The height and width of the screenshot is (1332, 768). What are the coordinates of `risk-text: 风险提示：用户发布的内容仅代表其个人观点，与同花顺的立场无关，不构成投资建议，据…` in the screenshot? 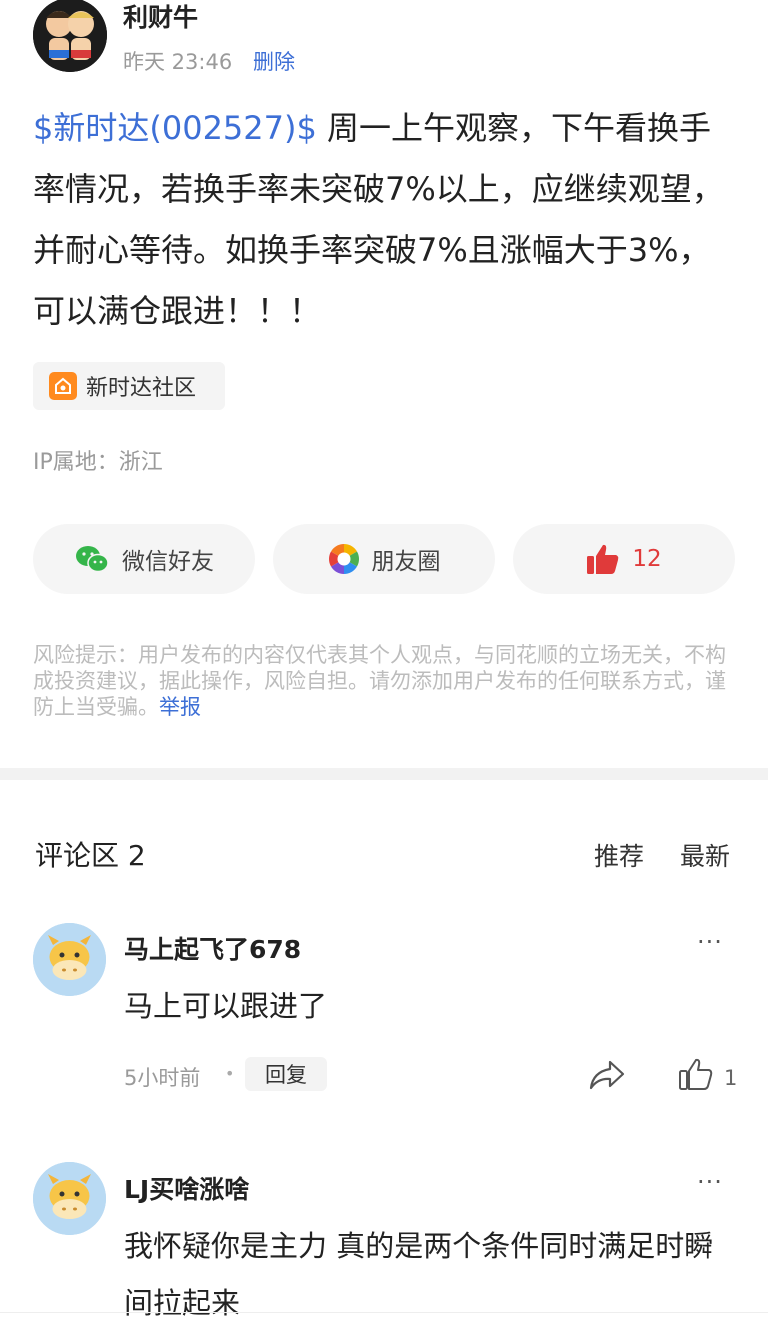 It's located at (379, 681).